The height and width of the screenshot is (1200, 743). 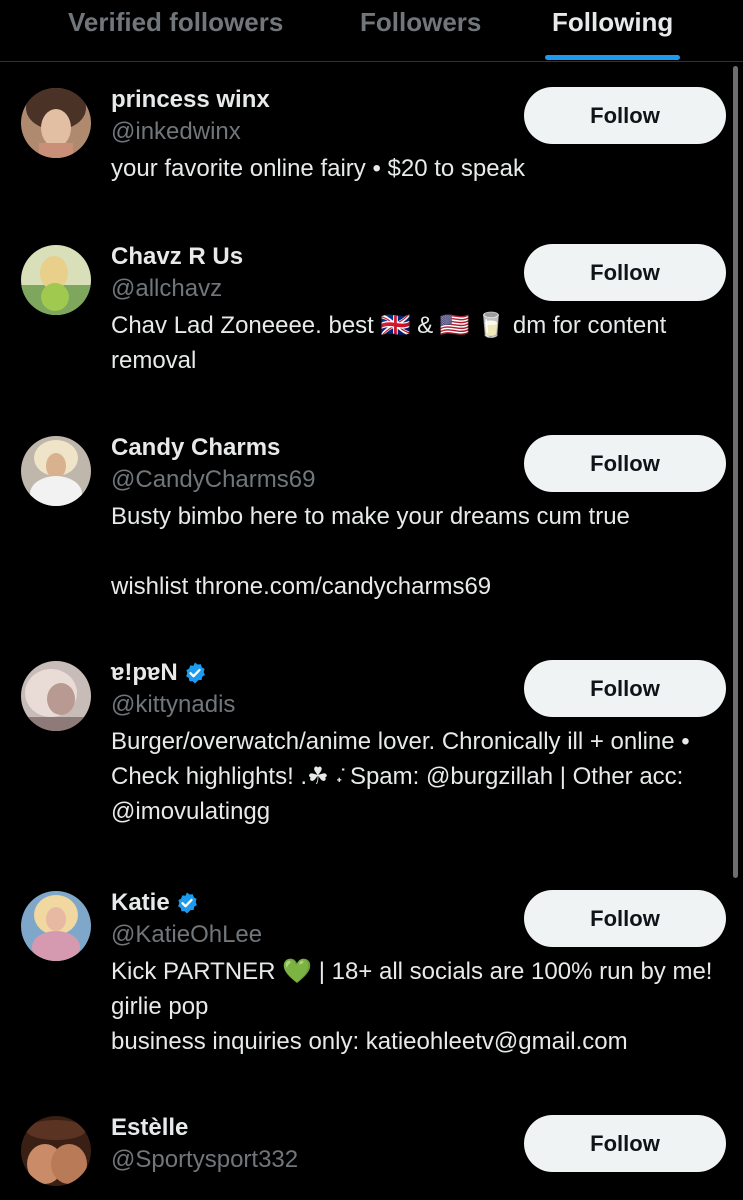 What do you see at coordinates (159, 673) in the screenshot?
I see `account-name: ɐ!pɐN` at bounding box center [159, 673].